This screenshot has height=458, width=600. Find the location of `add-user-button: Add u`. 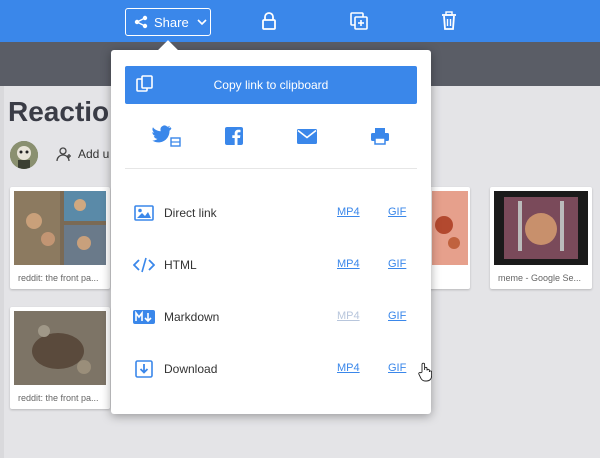

add-user-button: Add u is located at coordinates (82, 154).